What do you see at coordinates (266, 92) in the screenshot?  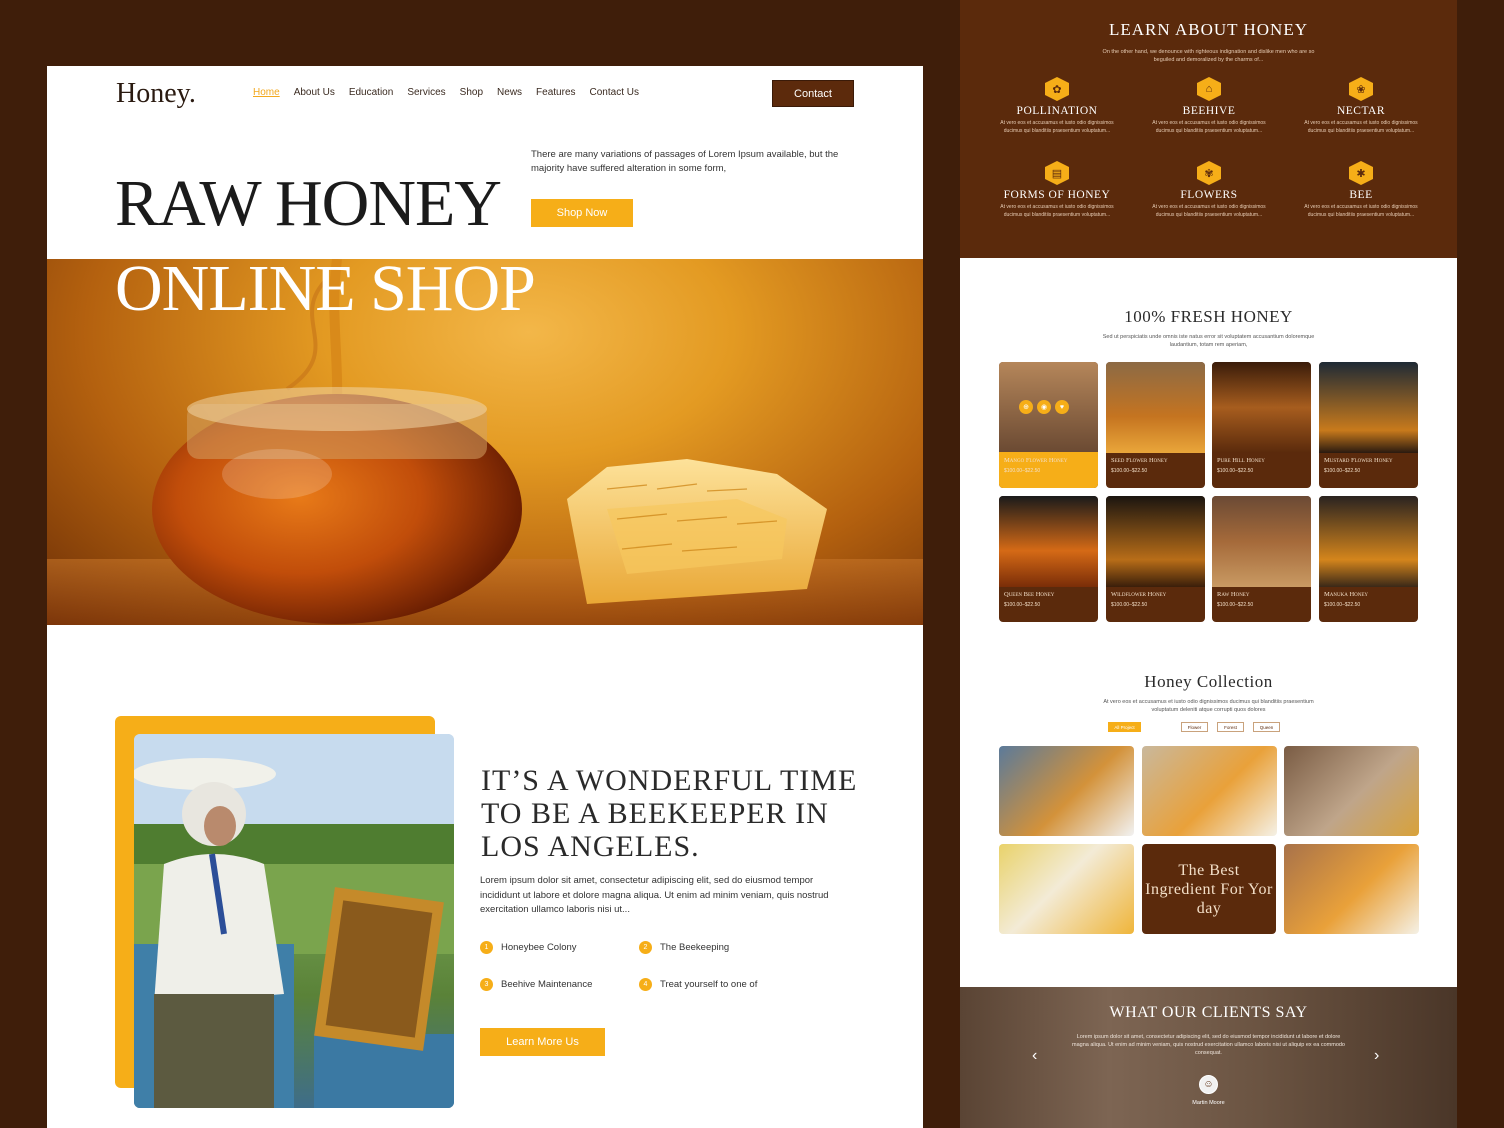 I see `nav-home: Home` at bounding box center [266, 92].